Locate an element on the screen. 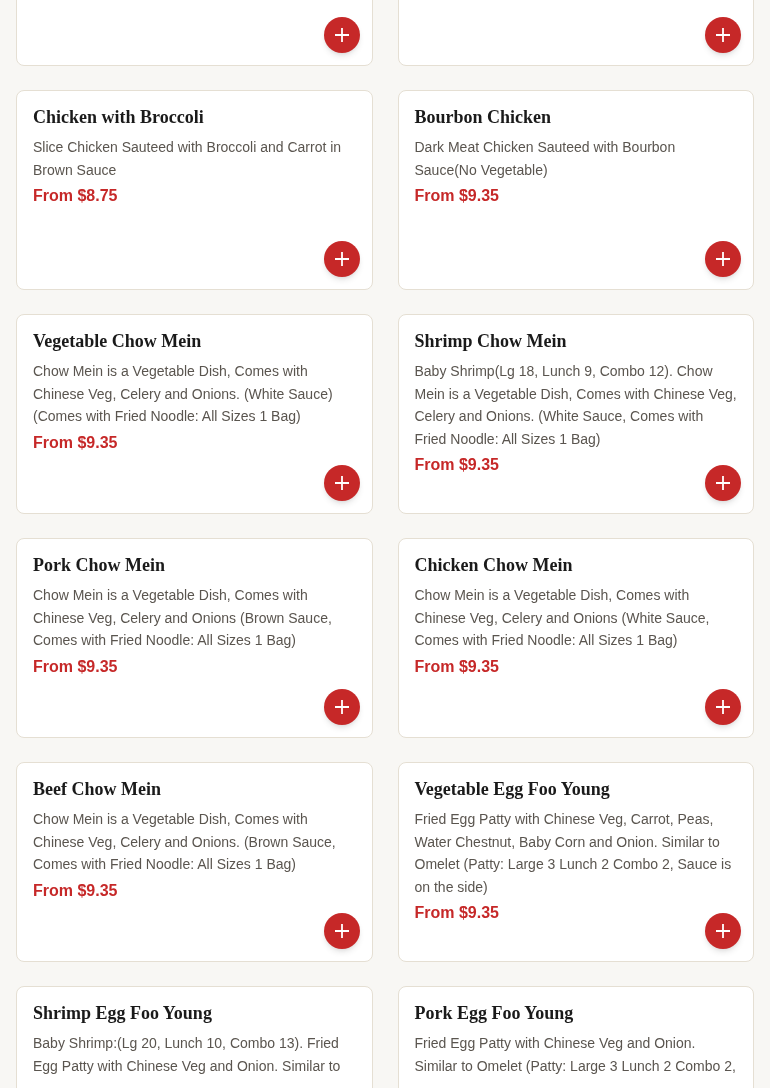 The image size is (770, 1088). dish-name: Vegetable Egg Foo Young is located at coordinates (512, 789).